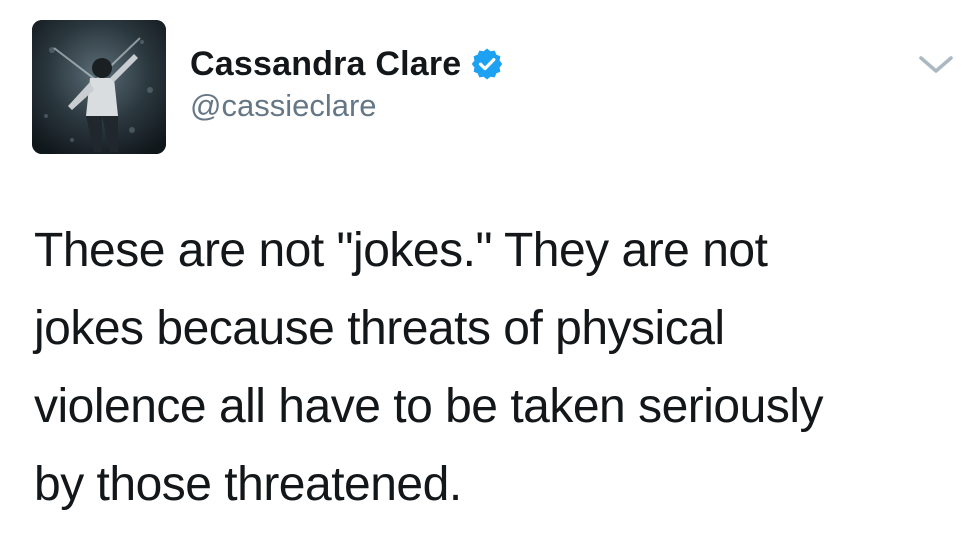 The width and height of the screenshot is (980, 546). Describe the element at coordinates (248, 484) in the screenshot. I see `tweet-text-line: by those threatened.` at that location.